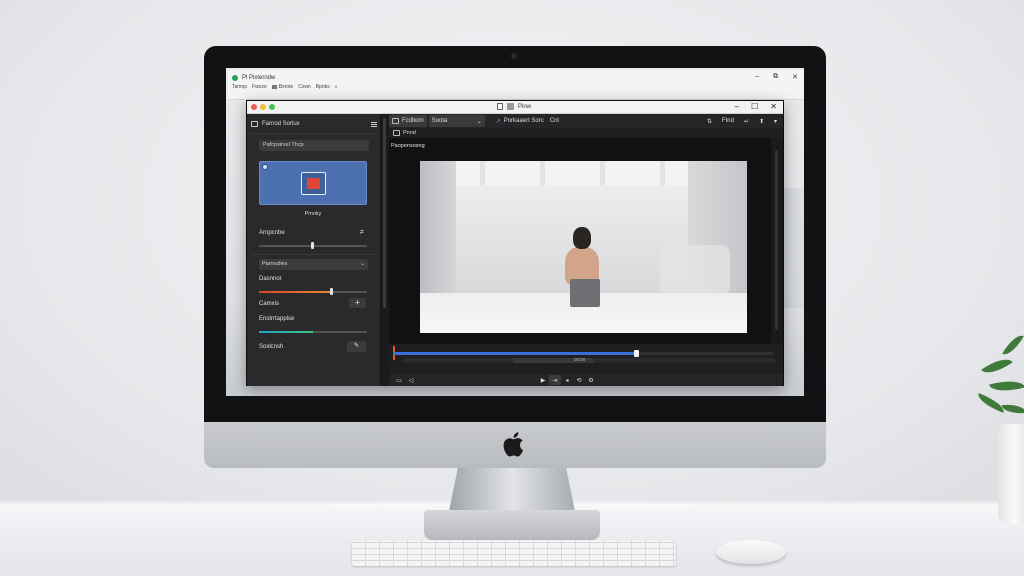  Describe the element at coordinates (259, 78) in the screenshot. I see `background-window-title-text: Pl Pixterndw` at that location.